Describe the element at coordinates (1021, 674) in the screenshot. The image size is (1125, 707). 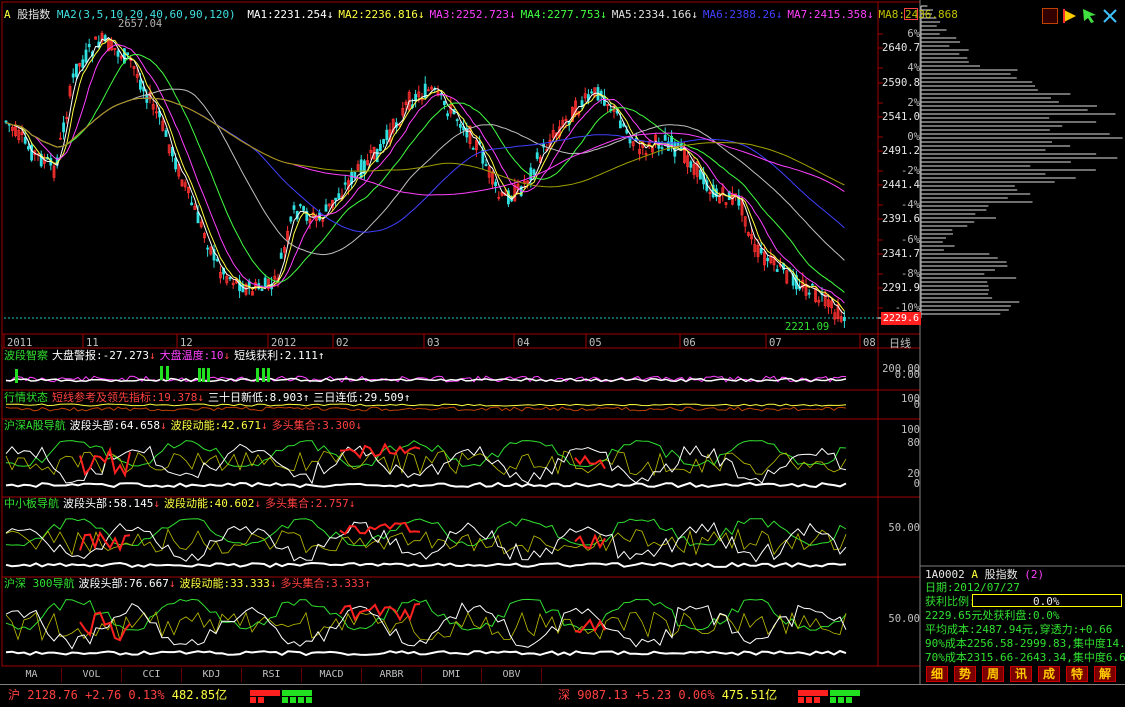
I see `info-tab: 讯` at that location.